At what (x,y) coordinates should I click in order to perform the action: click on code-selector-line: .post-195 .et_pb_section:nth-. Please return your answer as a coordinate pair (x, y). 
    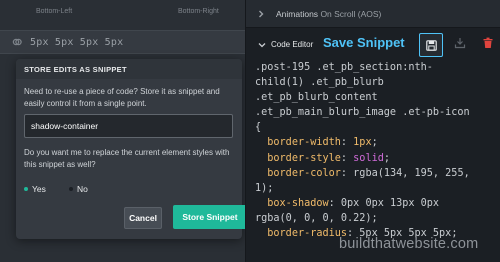
    Looking at the image, I should click on (344, 67).